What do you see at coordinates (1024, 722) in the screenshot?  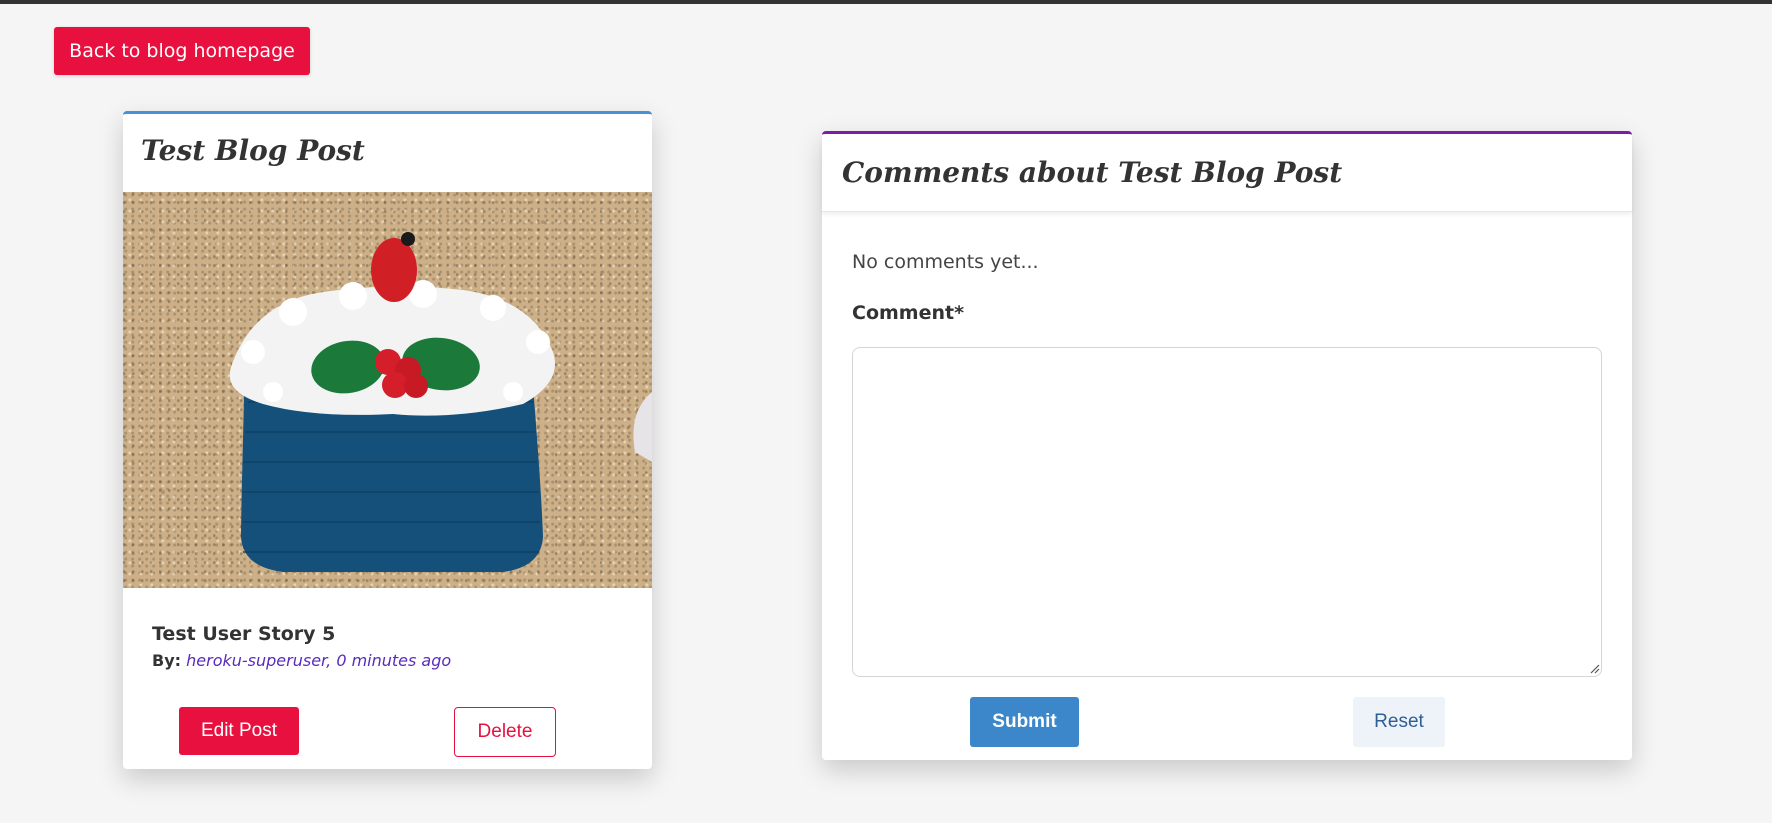 I see `submit-comment-button: Submit` at bounding box center [1024, 722].